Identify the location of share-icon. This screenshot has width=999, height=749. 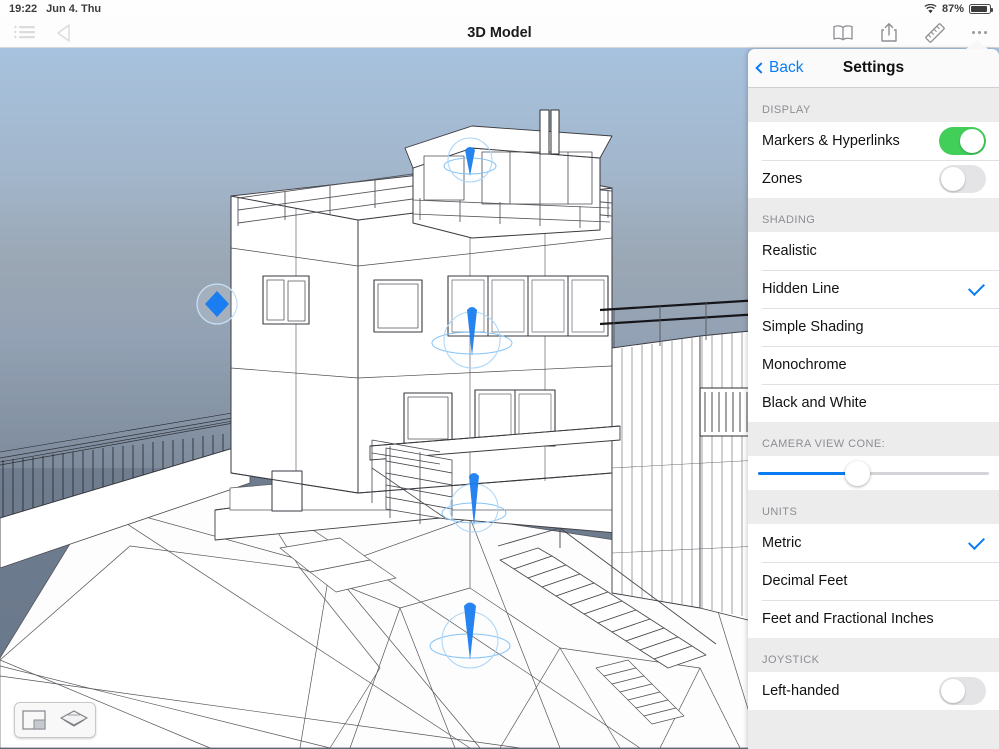
(889, 32).